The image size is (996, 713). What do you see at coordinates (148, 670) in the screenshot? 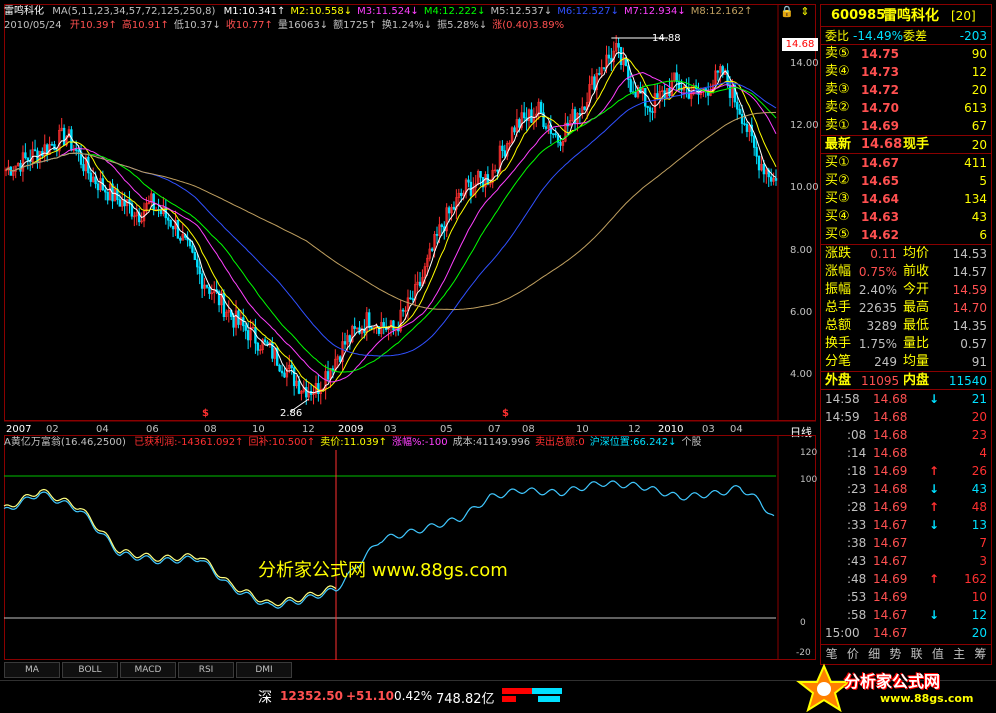
I see `tab-macd: MACD` at bounding box center [148, 670].